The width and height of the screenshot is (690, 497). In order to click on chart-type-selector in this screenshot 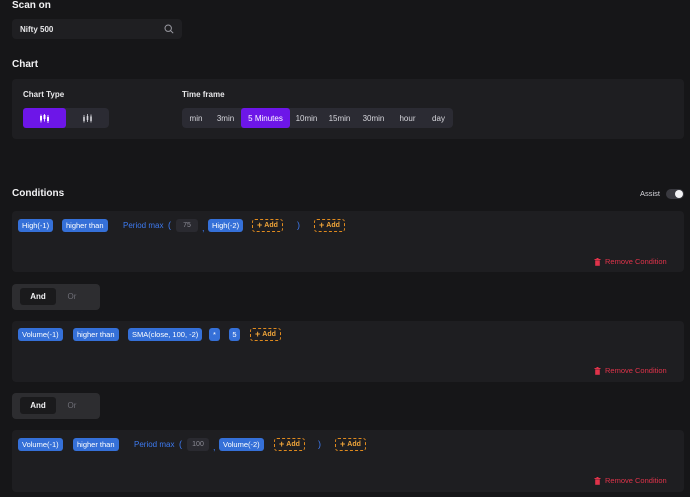, I will do `click(66, 118)`.